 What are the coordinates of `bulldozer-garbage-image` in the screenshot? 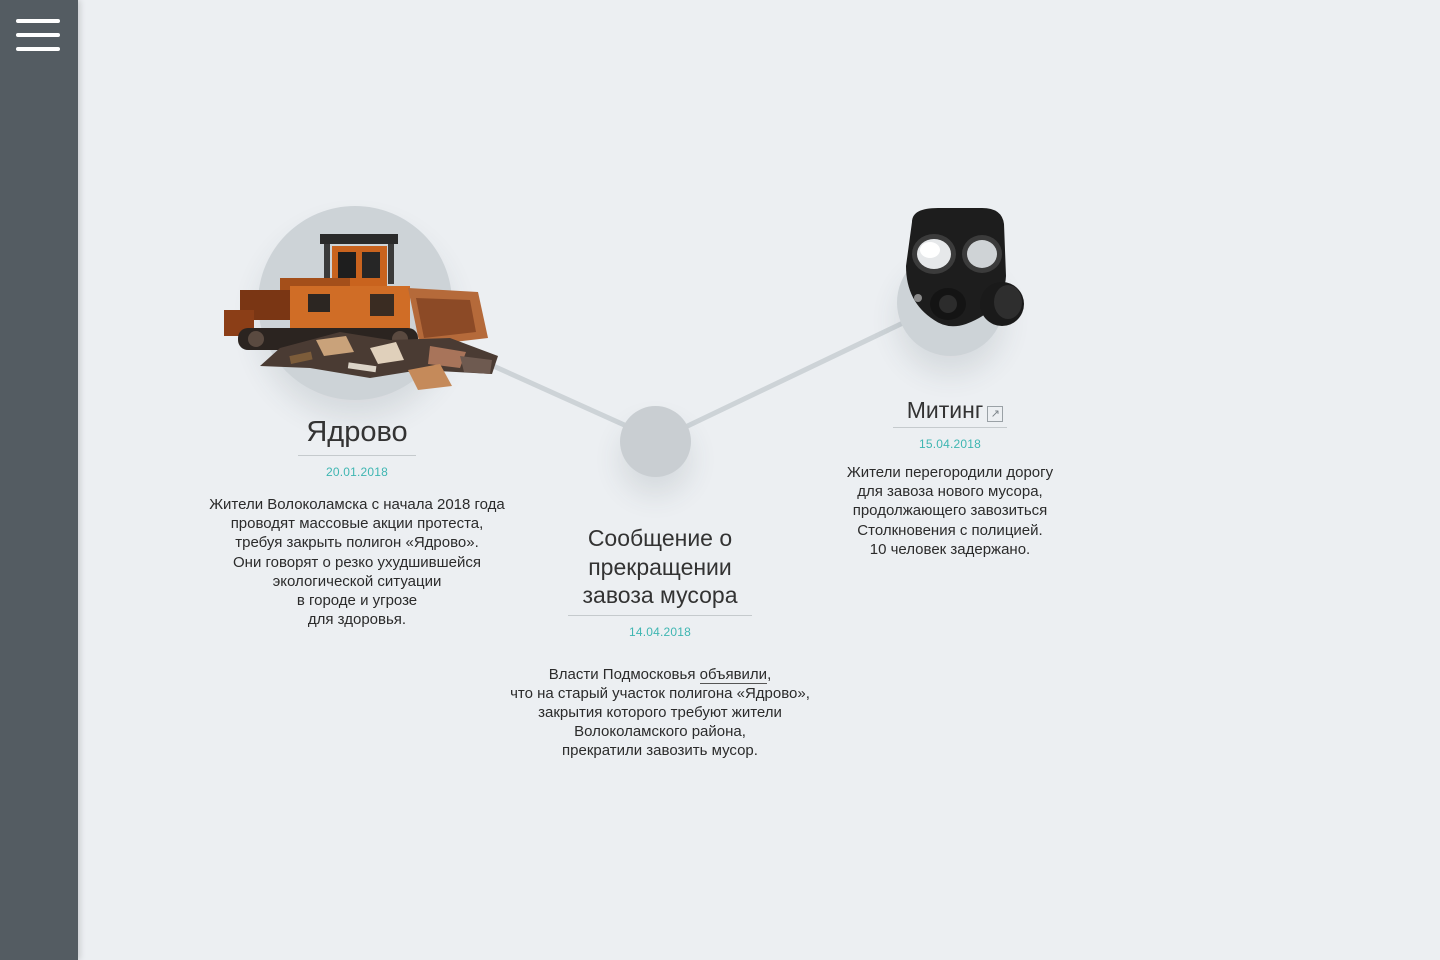 It's located at (361, 312).